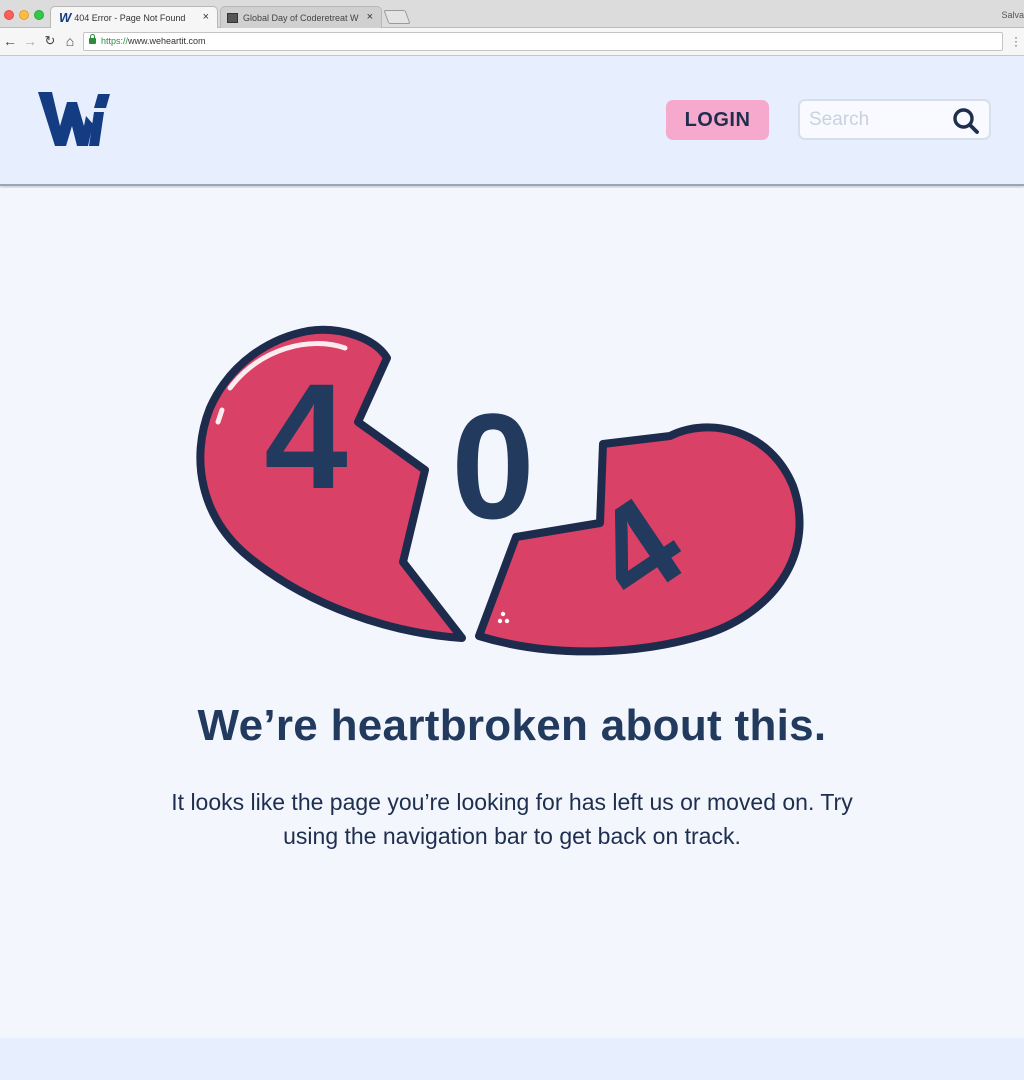  What do you see at coordinates (167, 41) in the screenshot?
I see `url-host: www.weheartit.com` at bounding box center [167, 41].